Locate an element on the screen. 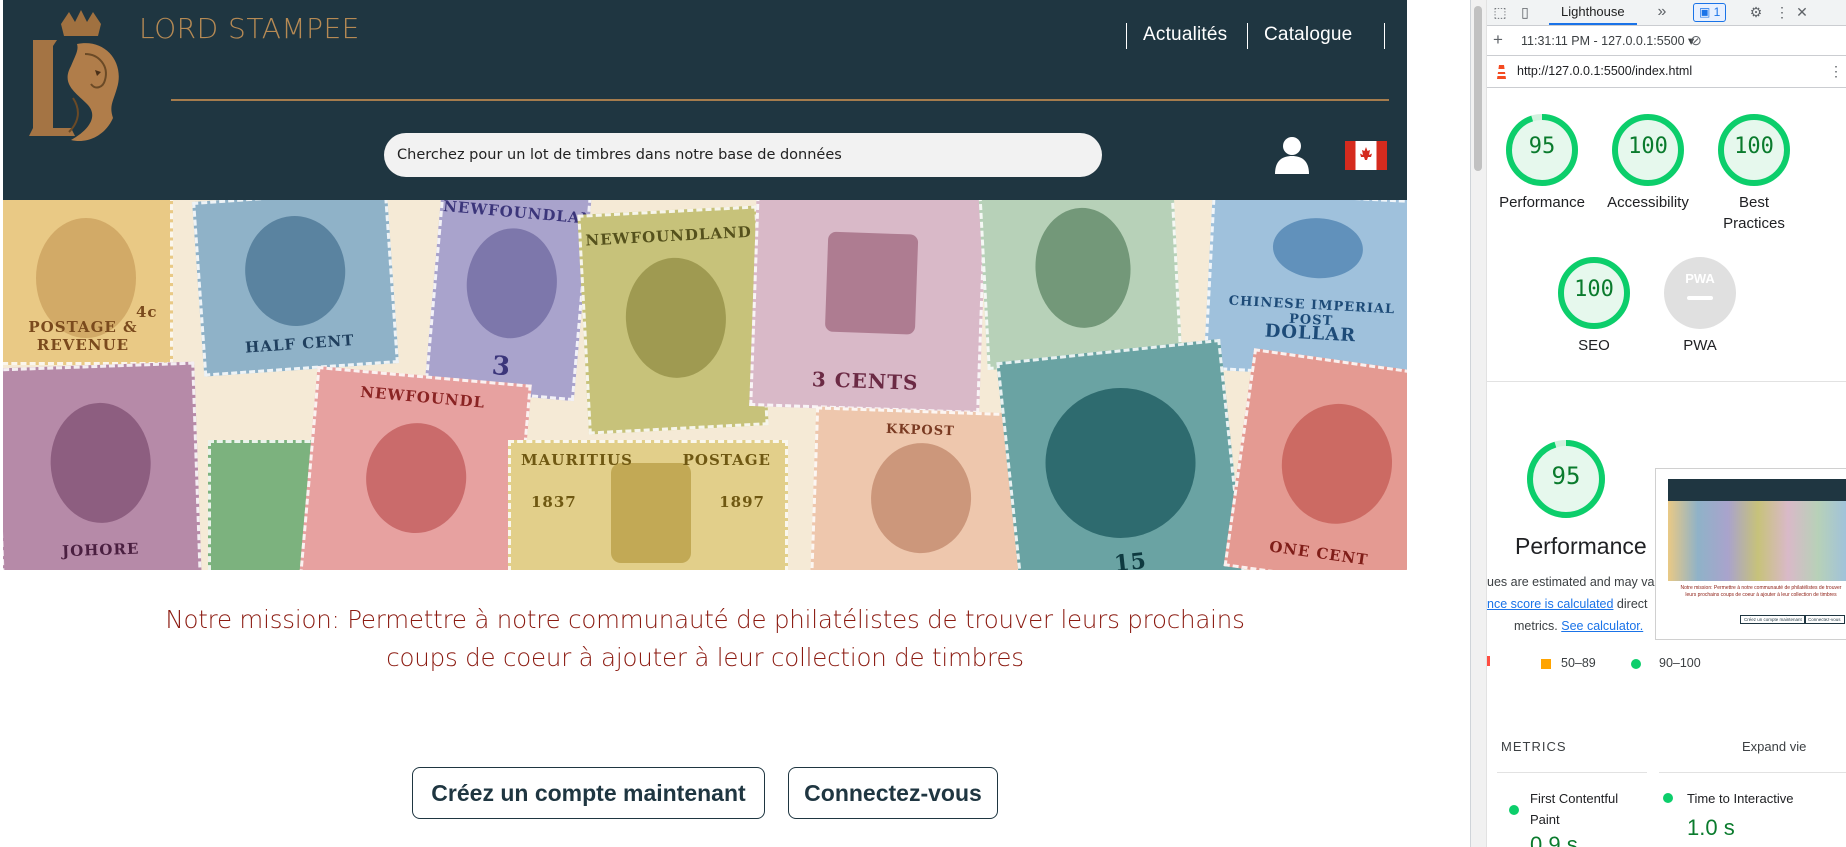 This screenshot has width=1846, height=847. stamp-text: 1837 is located at coordinates (554, 502).